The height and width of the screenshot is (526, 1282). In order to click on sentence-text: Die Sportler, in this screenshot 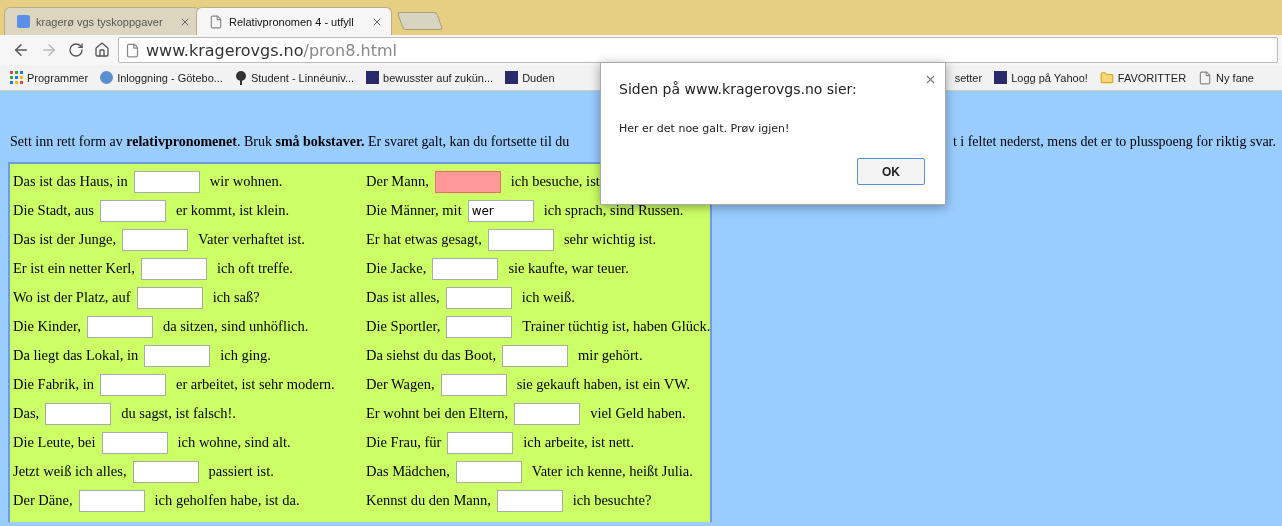, I will do `click(403, 326)`.